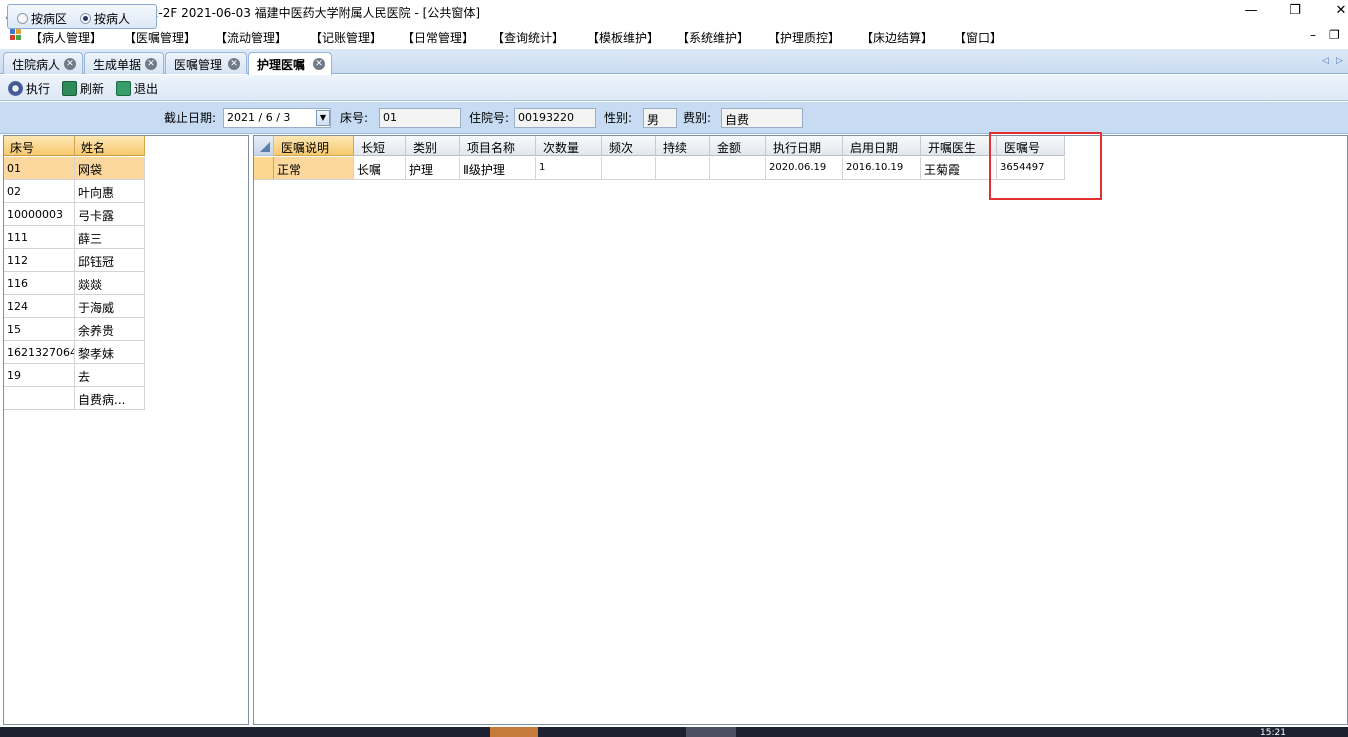 The height and width of the screenshot is (737, 1348). I want to click on menu-billing-management: 【记账管理】, so click(346, 37).